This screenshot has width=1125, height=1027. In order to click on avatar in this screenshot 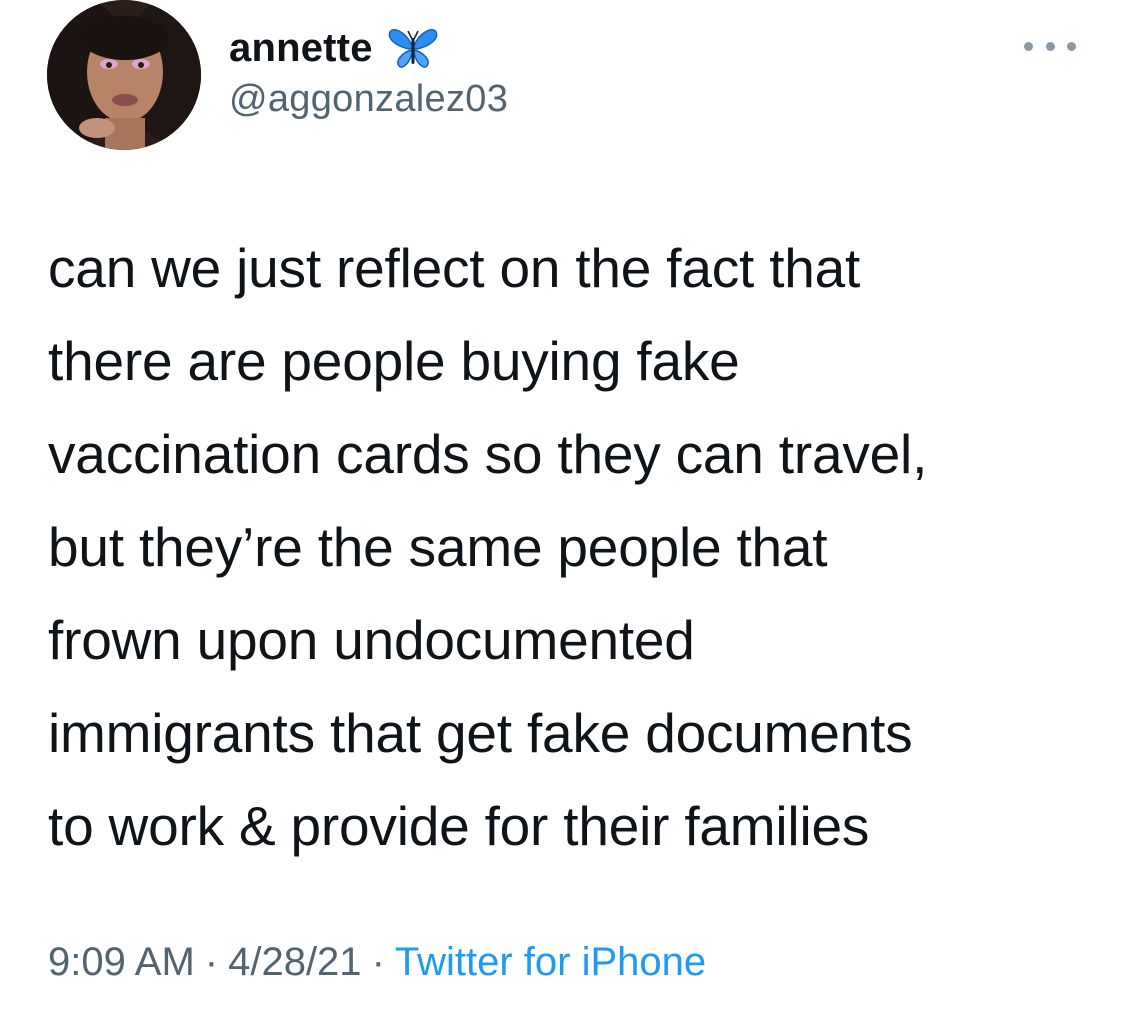, I will do `click(124, 75)`.